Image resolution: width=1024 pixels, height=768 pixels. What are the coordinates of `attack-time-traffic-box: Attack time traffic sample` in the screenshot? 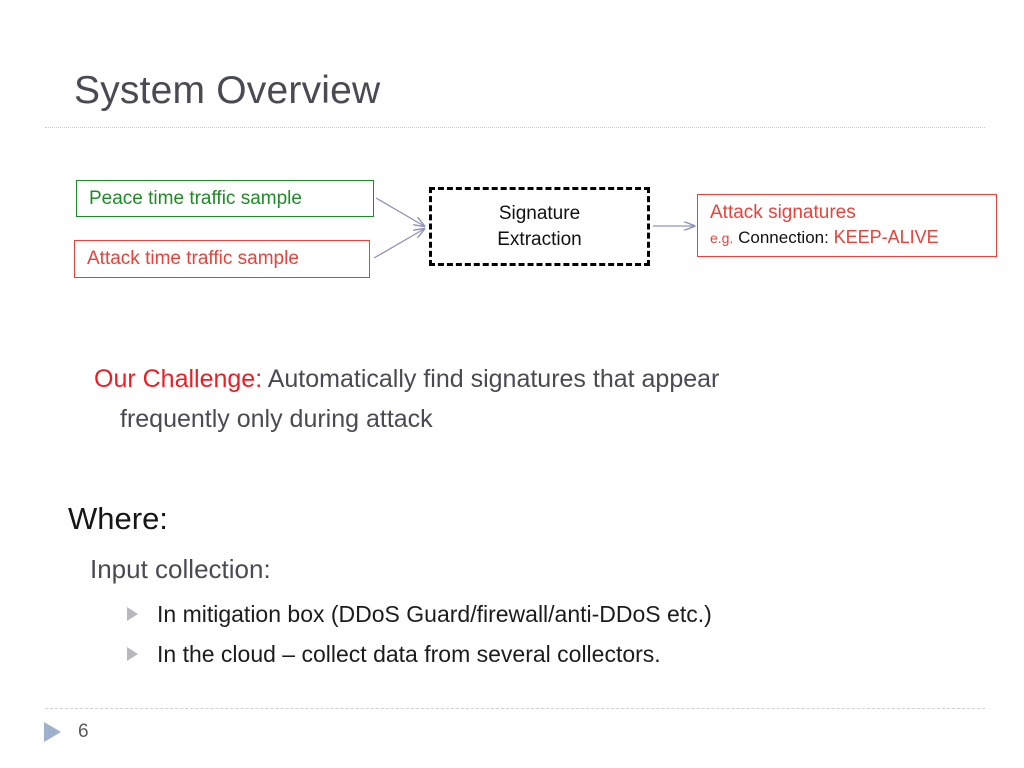 It's located at (222, 259).